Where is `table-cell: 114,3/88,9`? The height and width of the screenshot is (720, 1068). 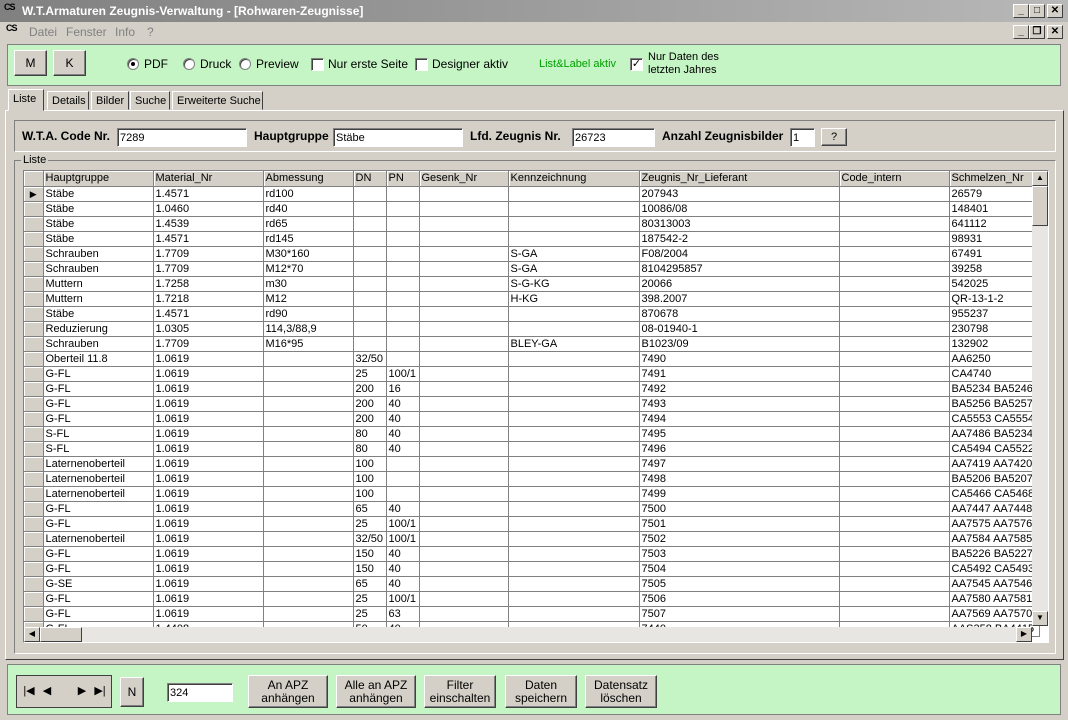
table-cell: 114,3/88,9 is located at coordinates (308, 329).